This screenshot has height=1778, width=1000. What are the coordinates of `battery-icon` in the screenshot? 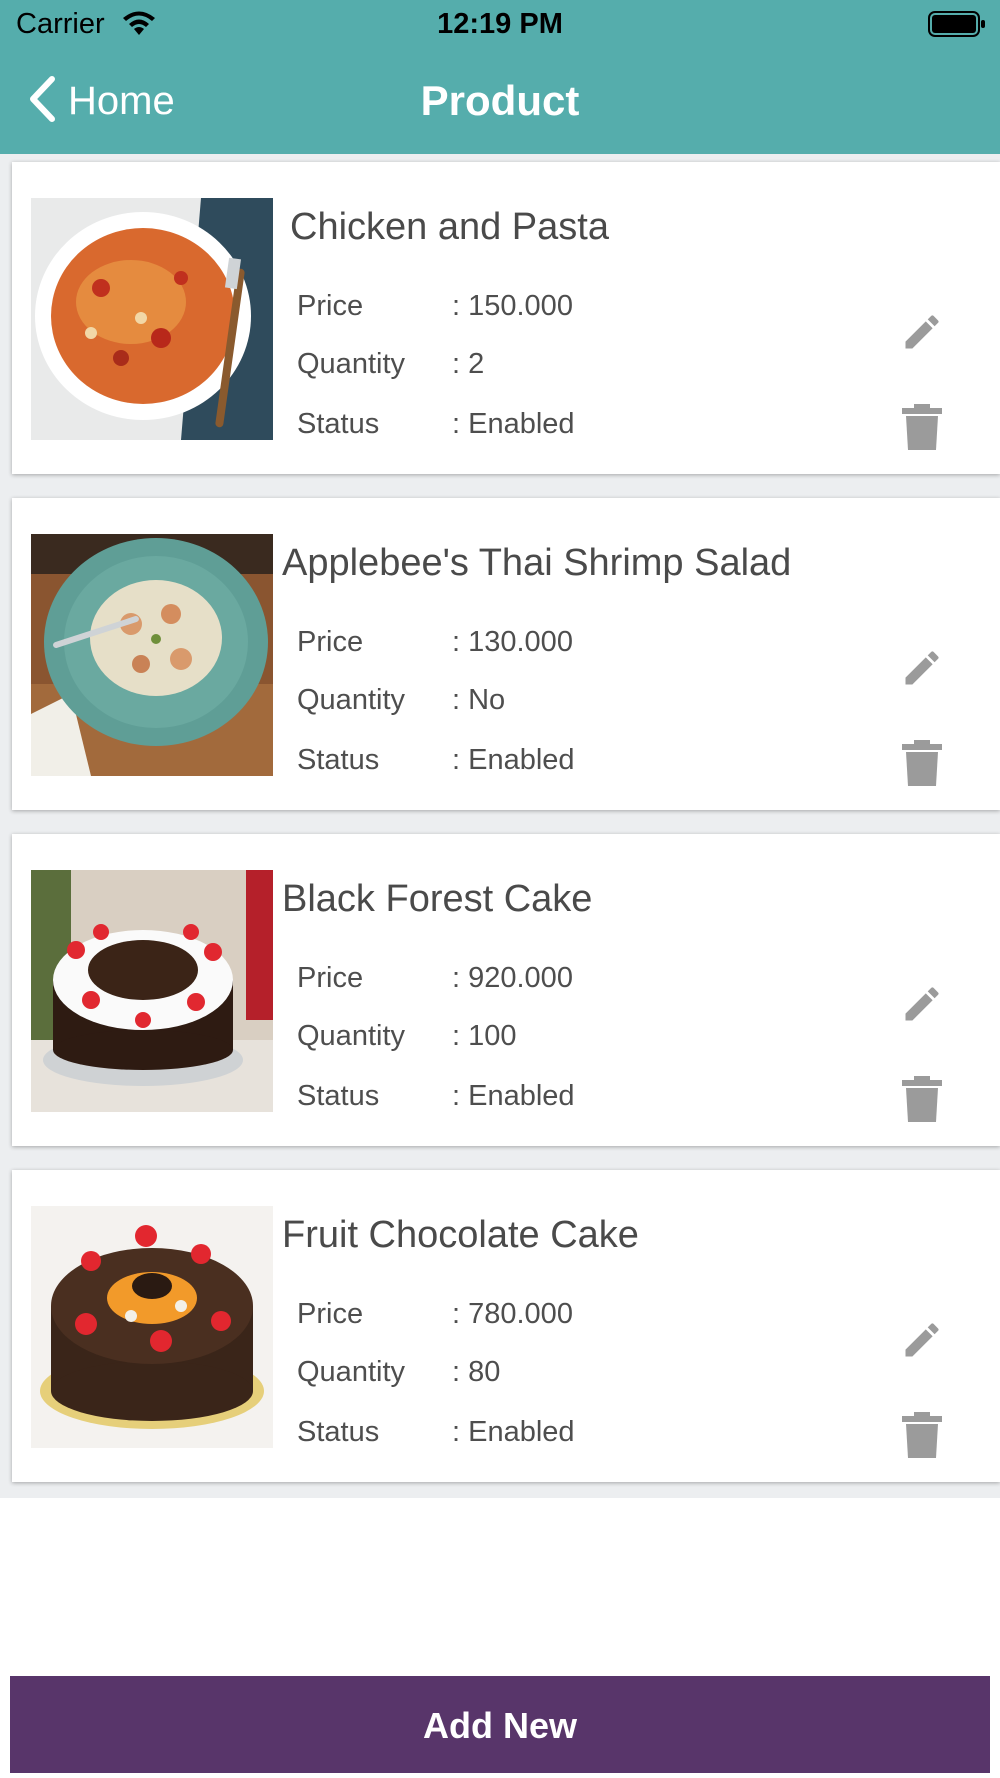 It's located at (957, 26).